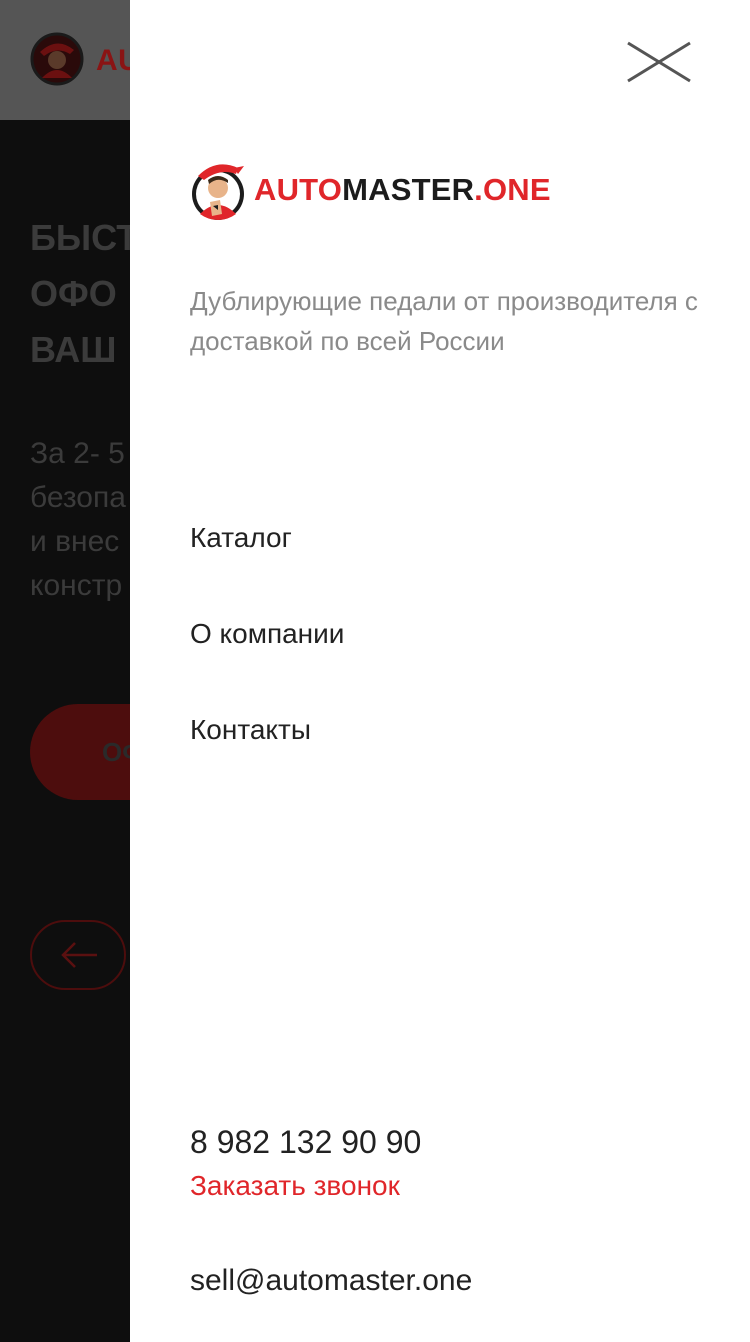 This screenshot has height=1342, width=750. I want to click on brand-name-part-master: MASTER, so click(408, 189).